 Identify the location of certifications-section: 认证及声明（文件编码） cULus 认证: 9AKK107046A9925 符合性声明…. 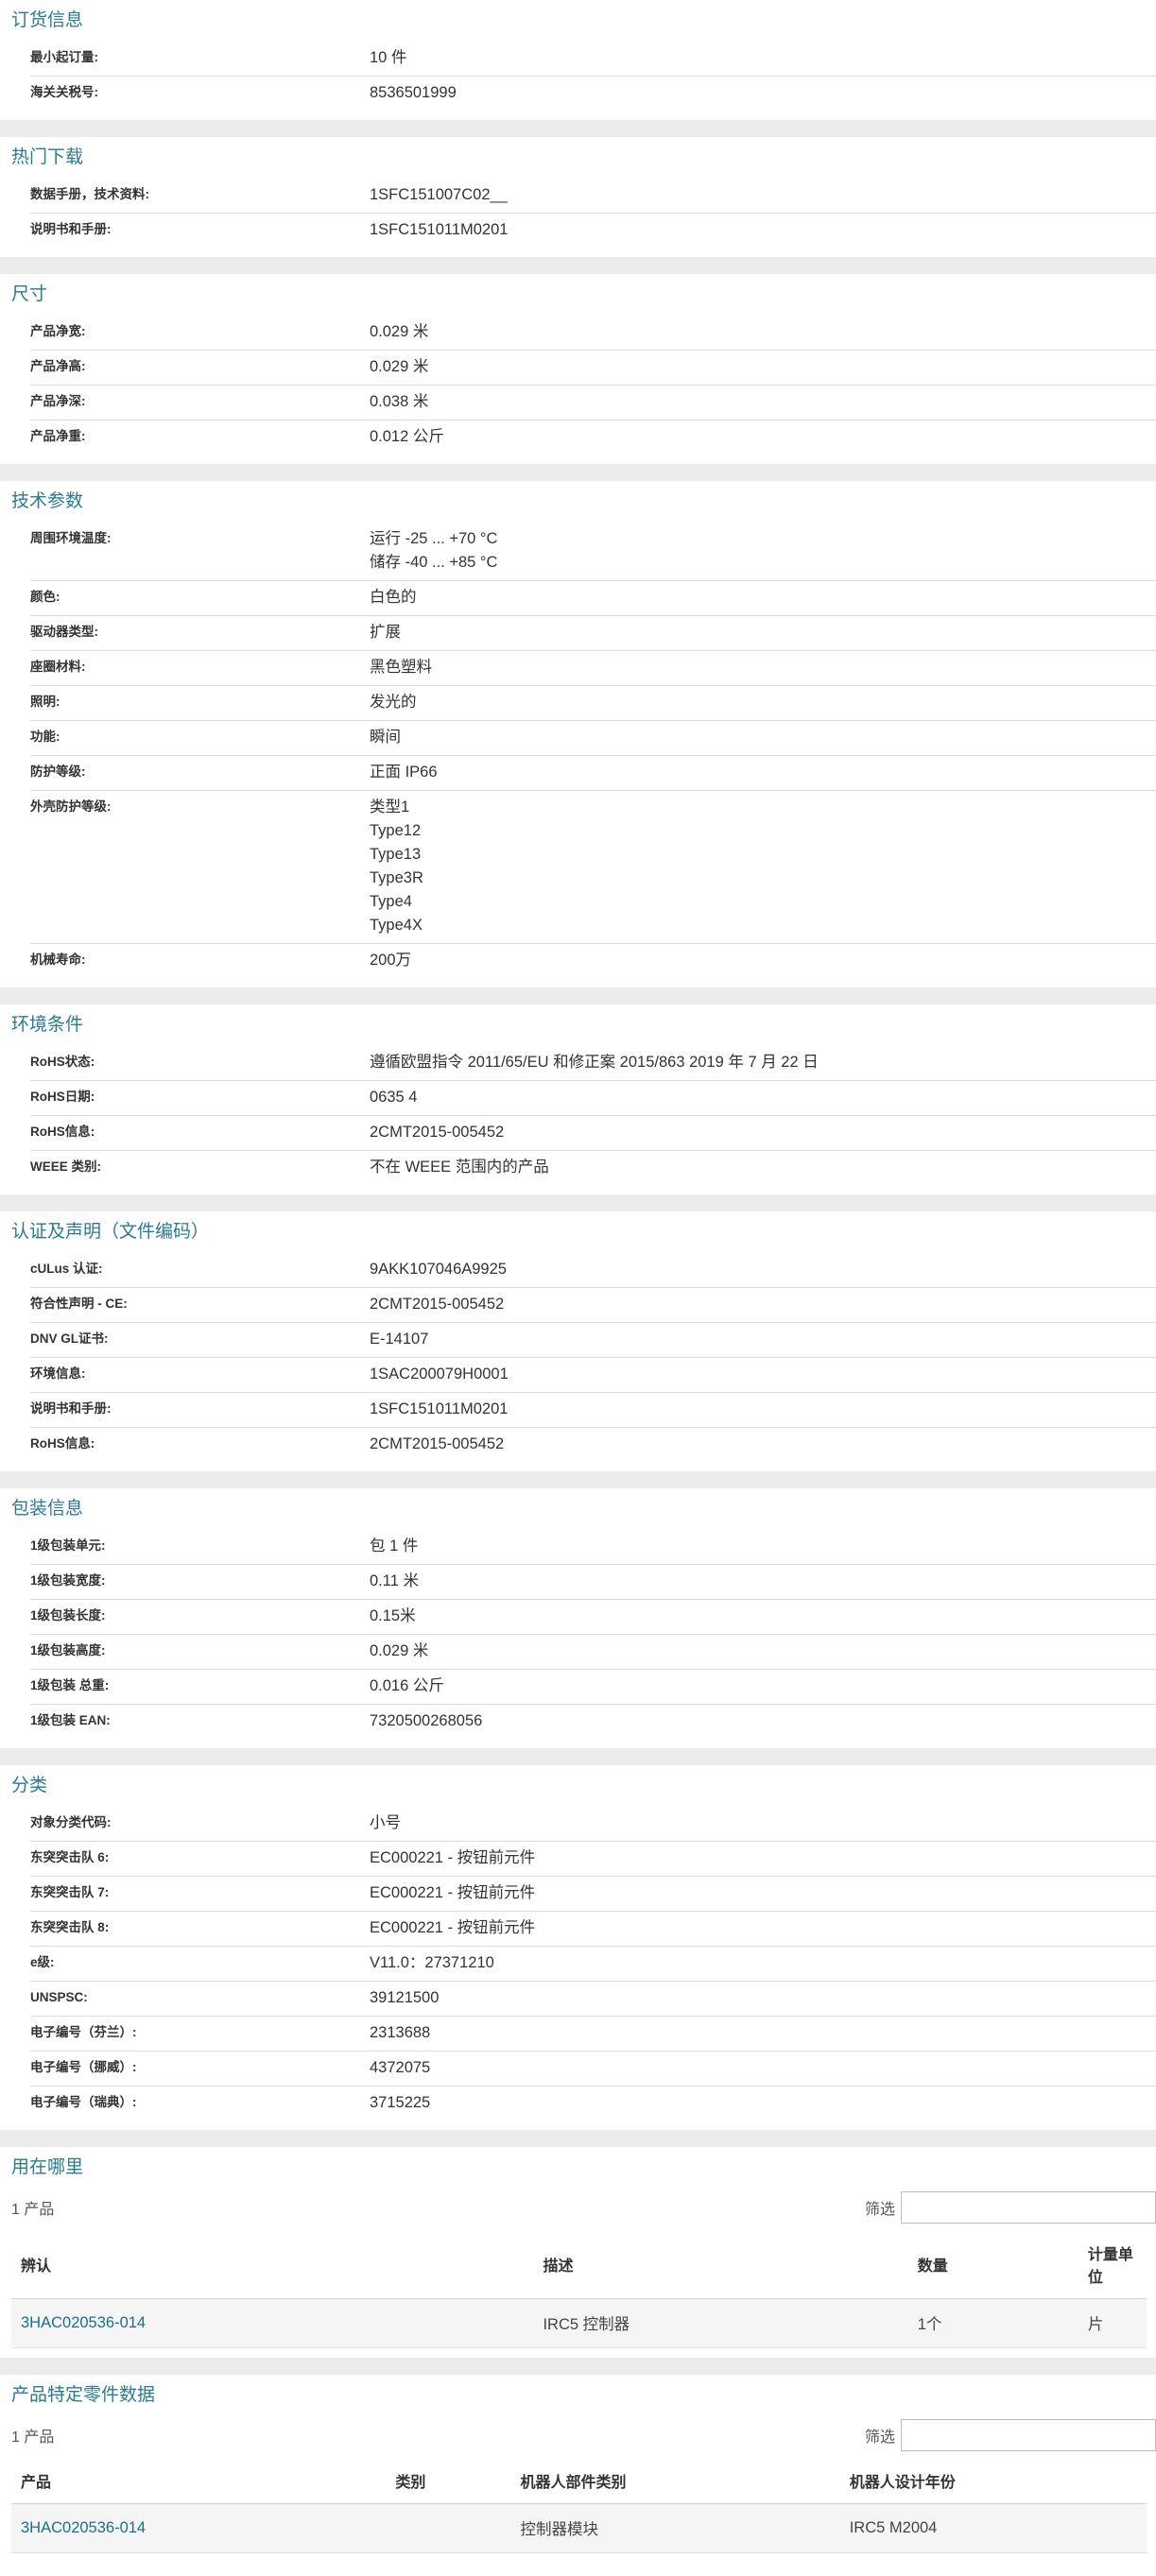
(578, 1341).